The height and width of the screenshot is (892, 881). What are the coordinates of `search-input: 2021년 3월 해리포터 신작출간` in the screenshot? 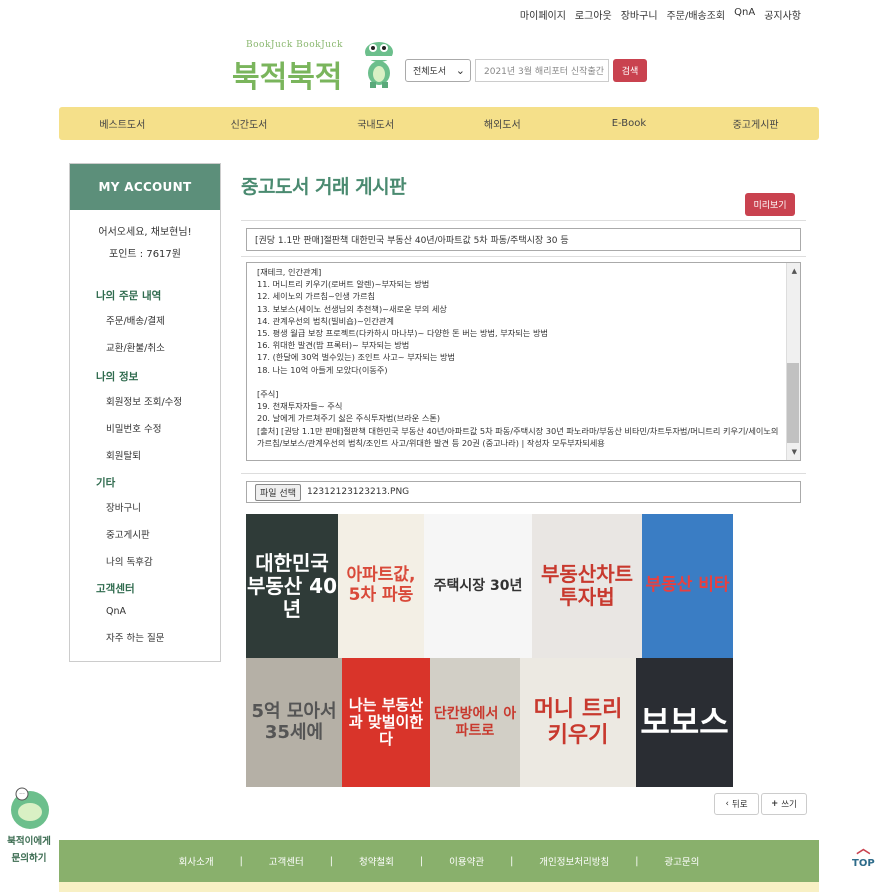 It's located at (542, 70).